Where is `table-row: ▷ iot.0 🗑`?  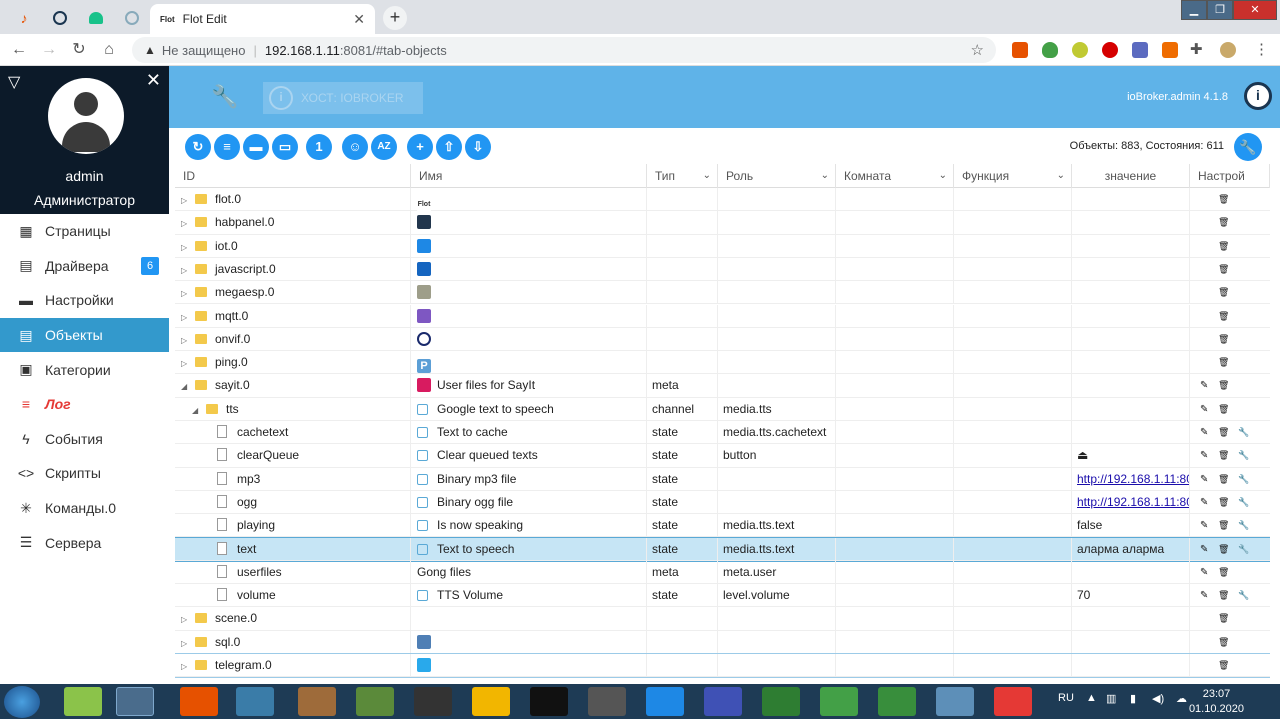 table-row: ▷ iot.0 🗑 is located at coordinates (722, 246).